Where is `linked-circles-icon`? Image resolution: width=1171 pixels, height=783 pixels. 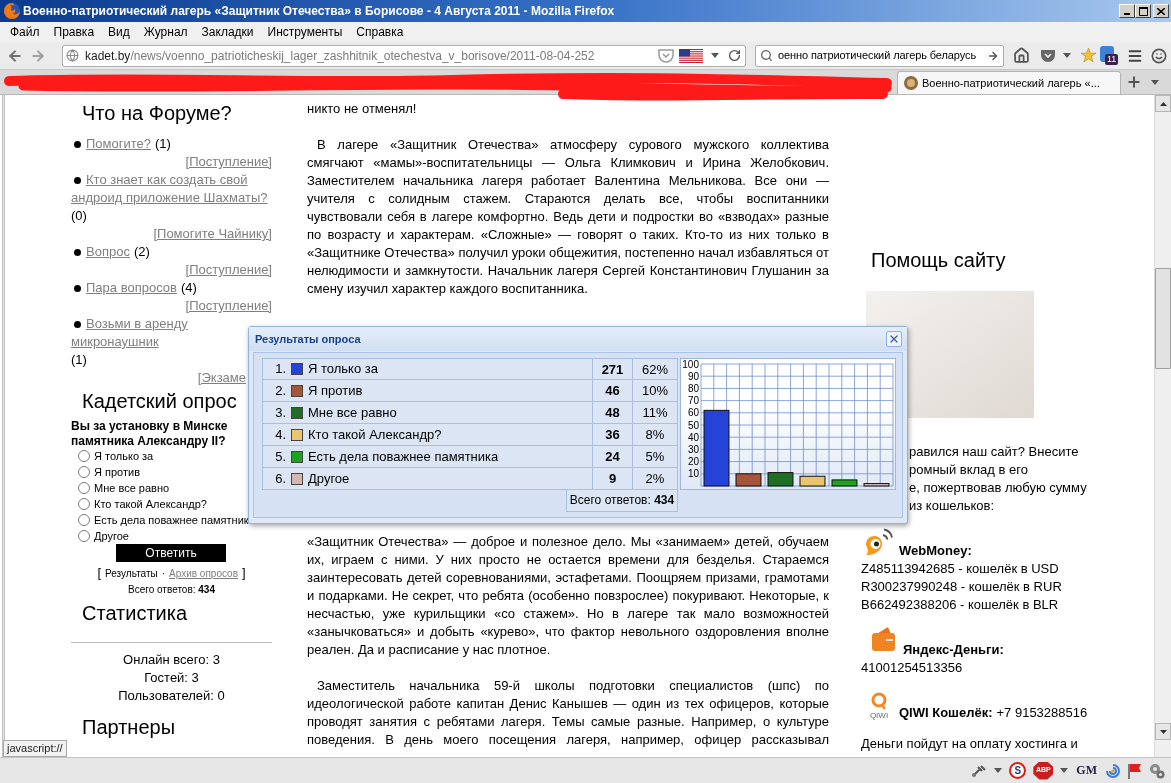 linked-circles-icon is located at coordinates (1157, 770).